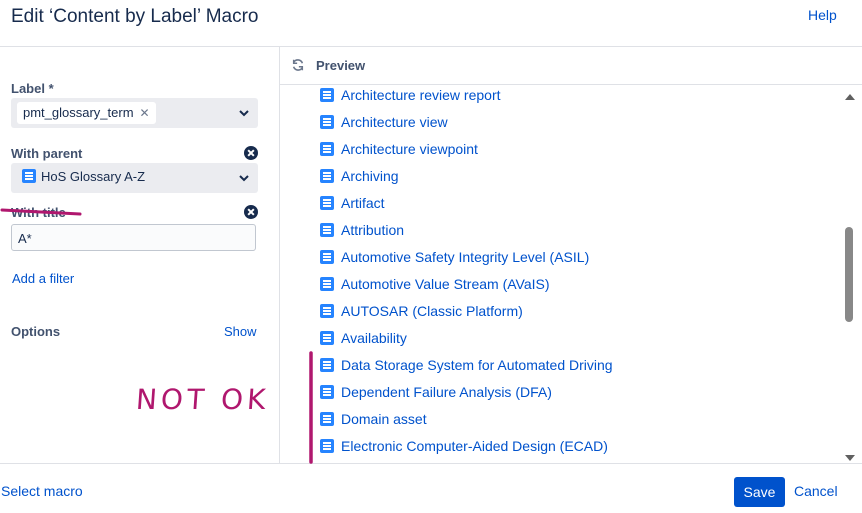 Image resolution: width=862 pixels, height=513 pixels. I want to click on label-field-title: Label *, so click(32, 88).